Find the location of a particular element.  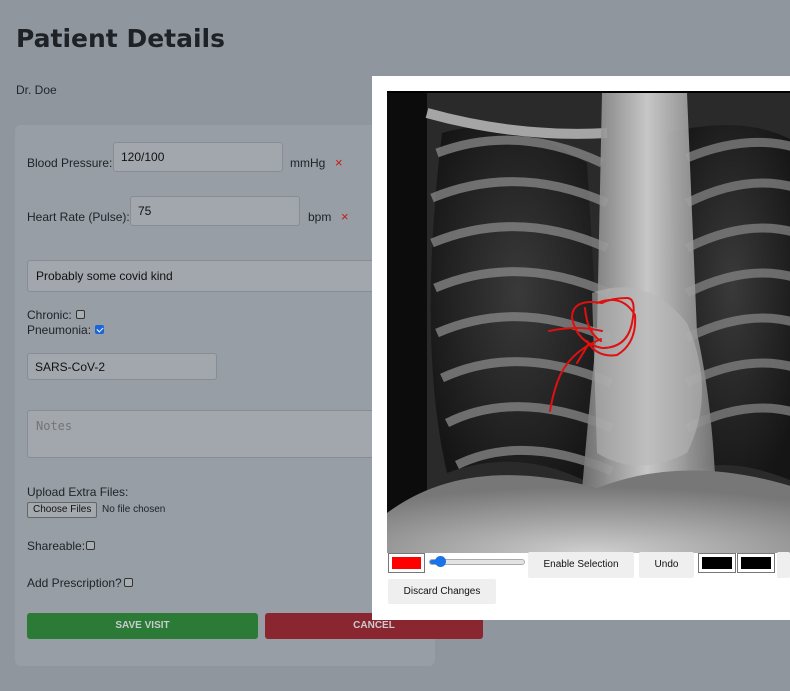

blood-pressure-label: Blood Pressure: is located at coordinates (70, 163).